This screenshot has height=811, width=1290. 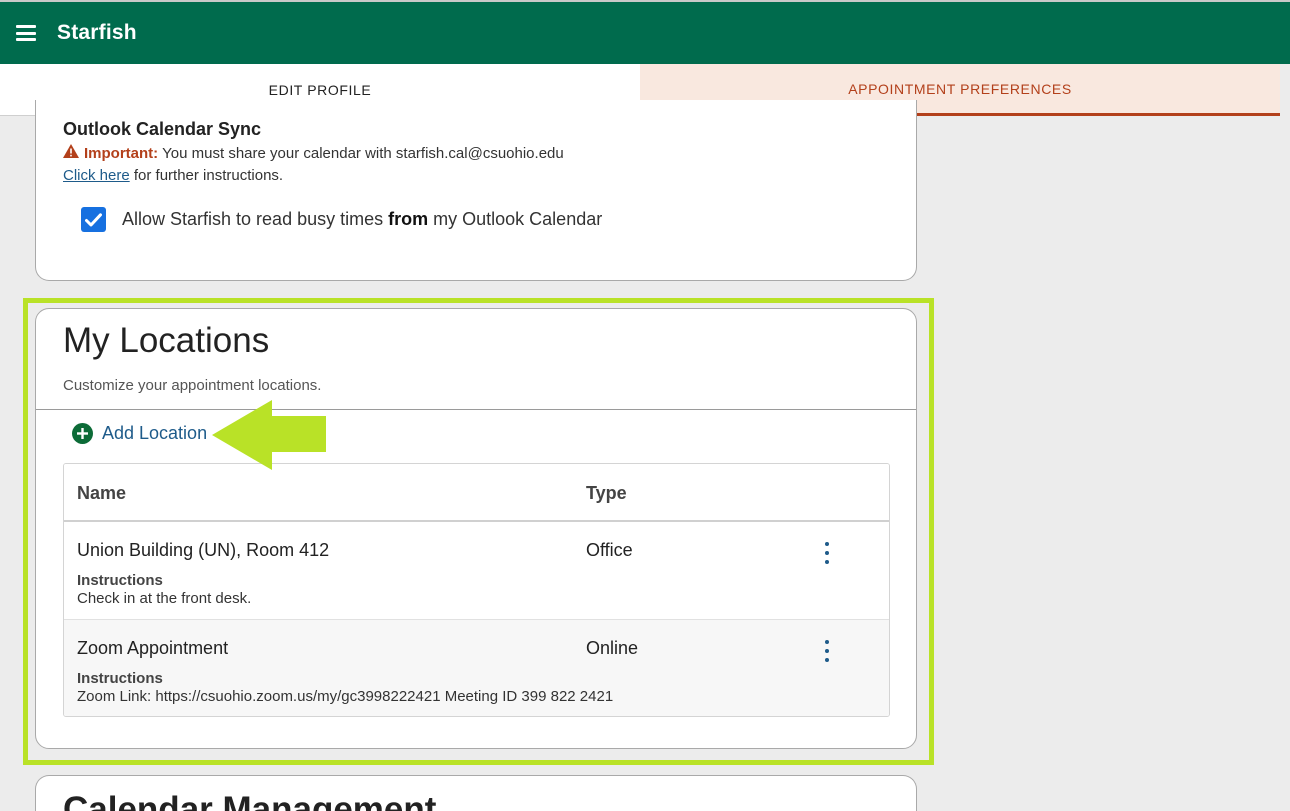 What do you see at coordinates (606, 493) in the screenshot?
I see `column-header-type: Type` at bounding box center [606, 493].